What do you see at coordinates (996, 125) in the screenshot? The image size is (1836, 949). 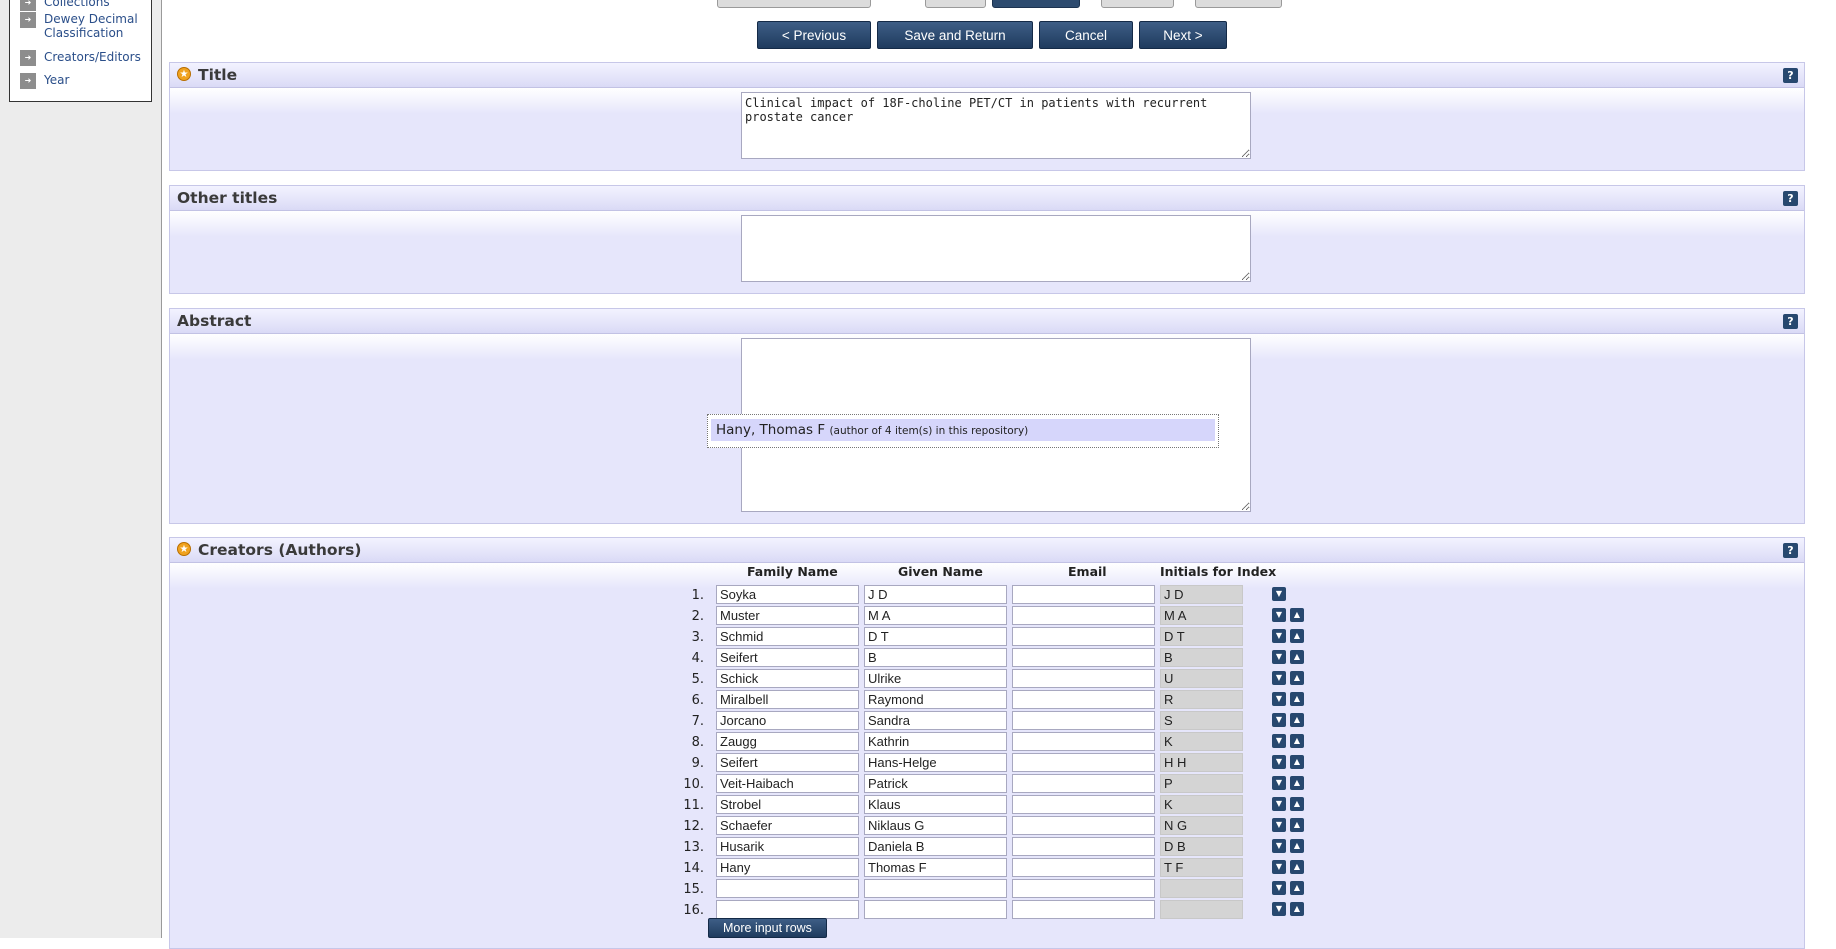 I see `title-textarea` at bounding box center [996, 125].